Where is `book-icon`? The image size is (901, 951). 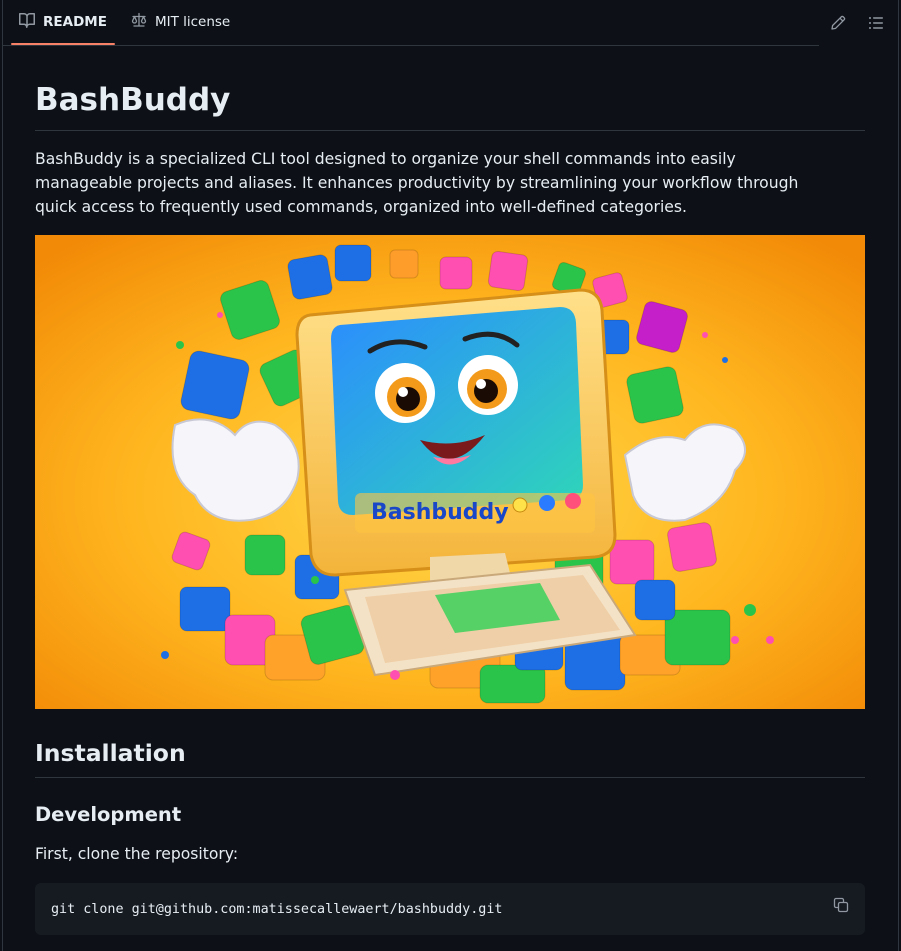 book-icon is located at coordinates (27, 22).